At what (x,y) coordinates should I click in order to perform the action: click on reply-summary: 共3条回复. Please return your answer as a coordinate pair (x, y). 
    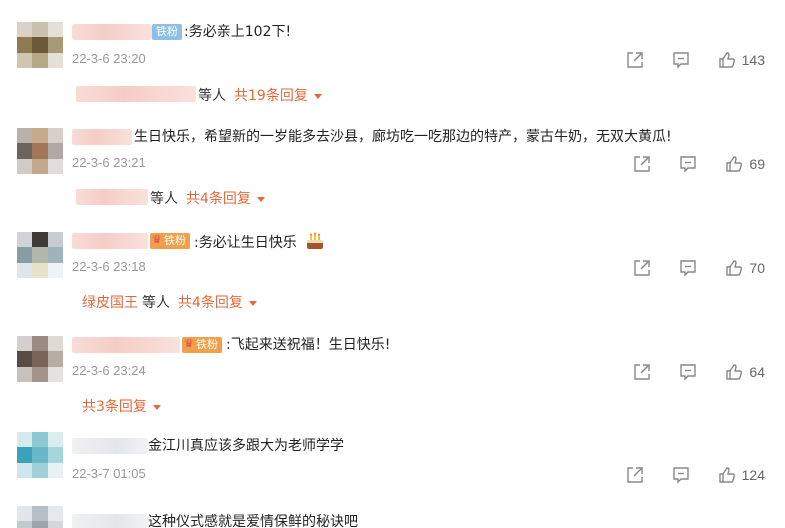
    Looking at the image, I should click on (121, 406).